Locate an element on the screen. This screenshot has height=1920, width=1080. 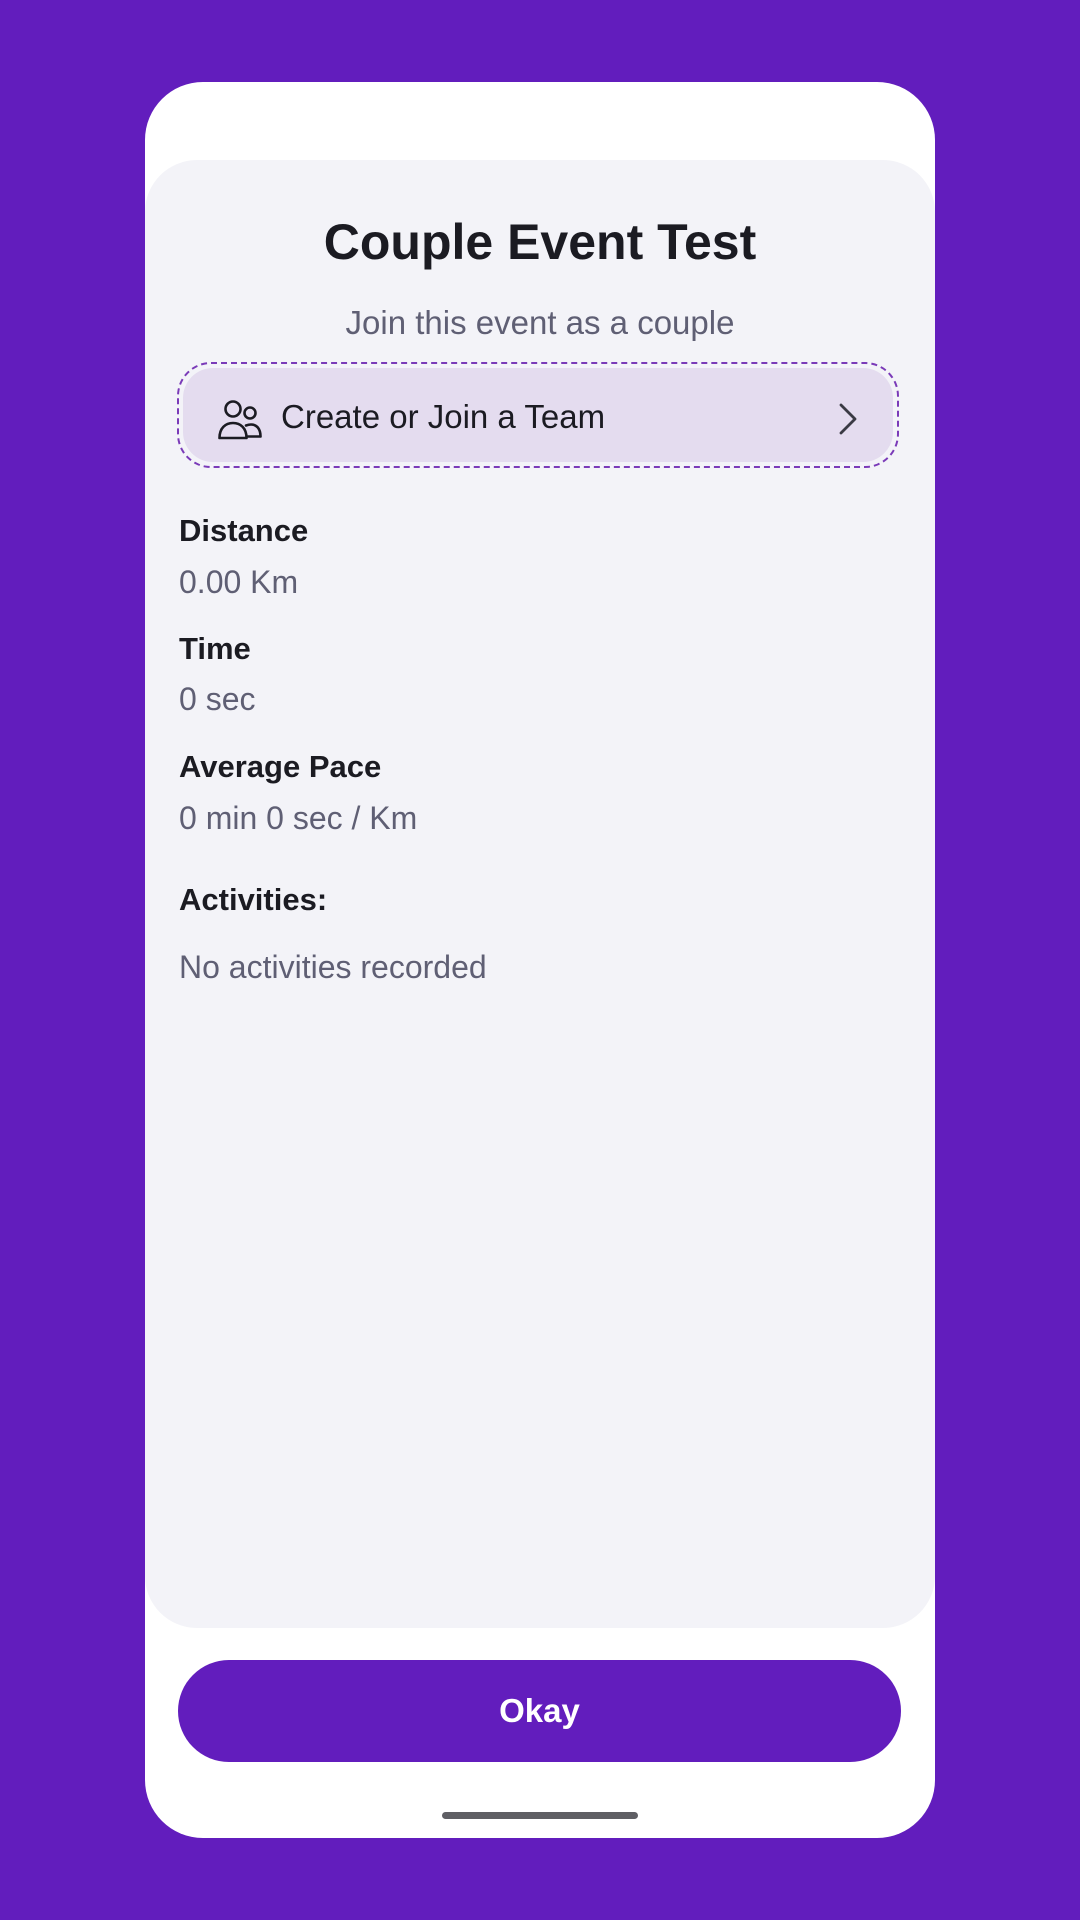
activities-heading: Activities: is located at coordinates (253, 899).